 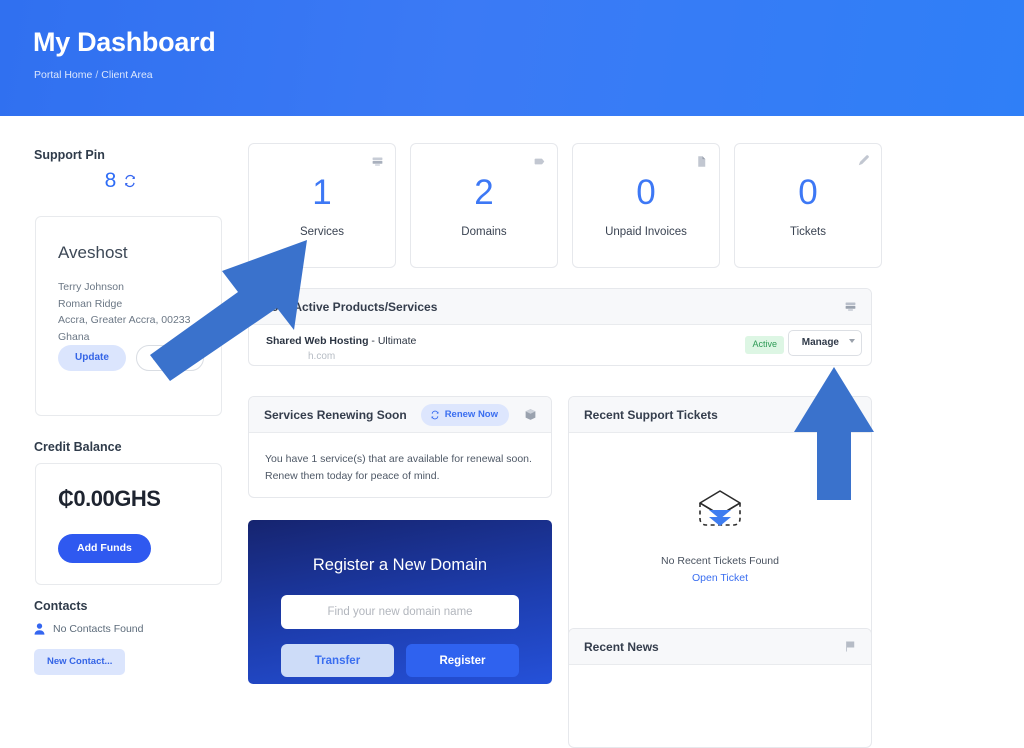 I want to click on chevron-down-icon, so click(x=852, y=341).